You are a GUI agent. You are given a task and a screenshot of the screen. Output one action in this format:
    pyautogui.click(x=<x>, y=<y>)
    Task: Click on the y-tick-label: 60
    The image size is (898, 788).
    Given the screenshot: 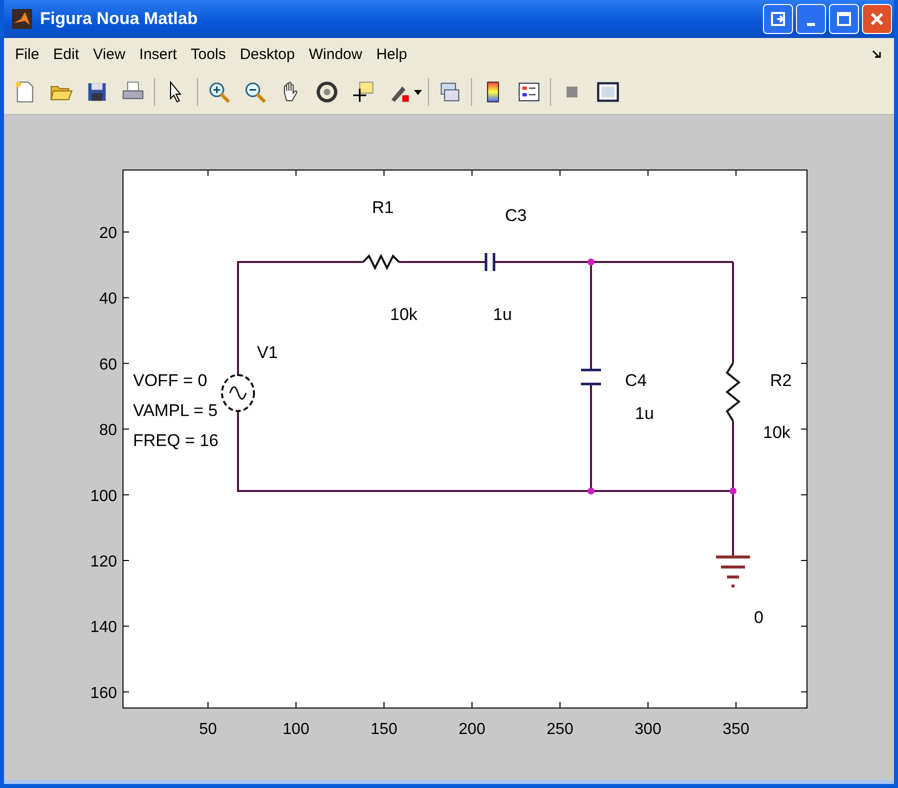 What is the action you would take?
    pyautogui.click(x=108, y=365)
    